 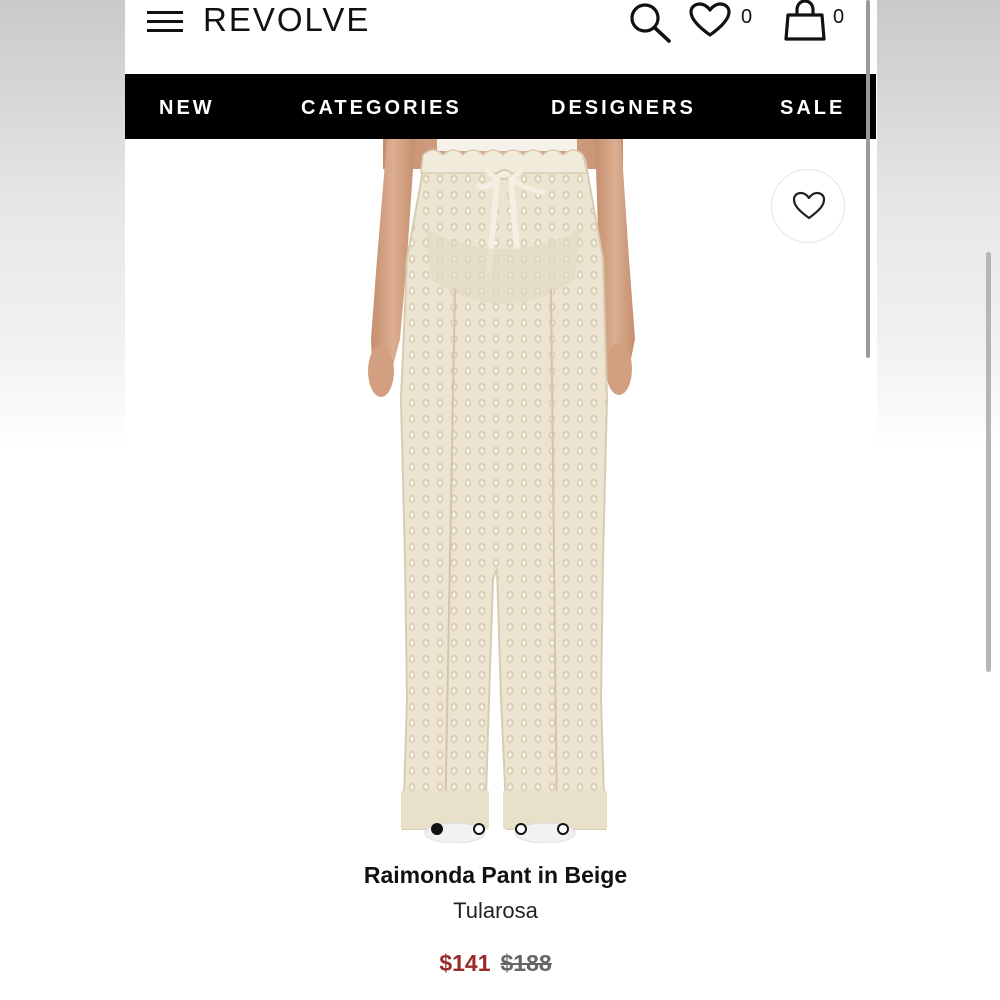 I want to click on nav-categories: CATEGORIES, so click(x=381, y=108).